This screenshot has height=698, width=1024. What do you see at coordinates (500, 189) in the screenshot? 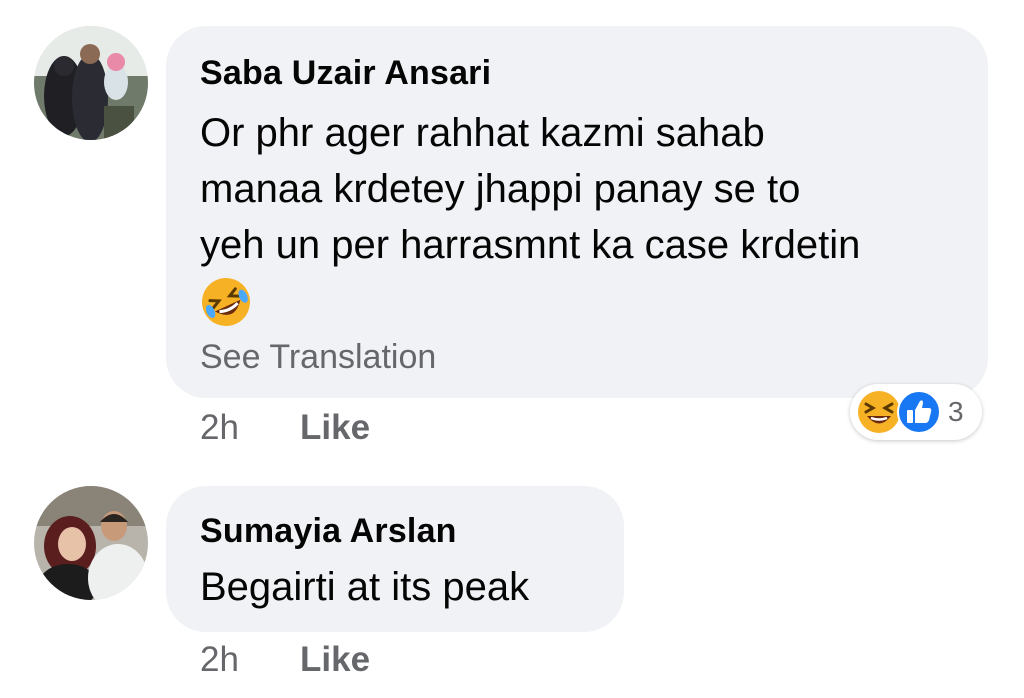
I see `comment-text-line: manaa krdetey jhappi panay se to` at bounding box center [500, 189].